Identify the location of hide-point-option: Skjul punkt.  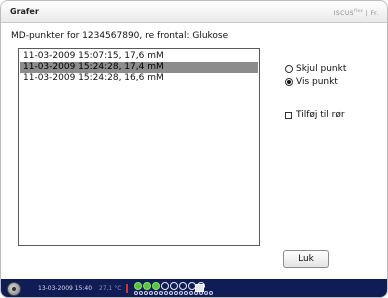
(315, 69).